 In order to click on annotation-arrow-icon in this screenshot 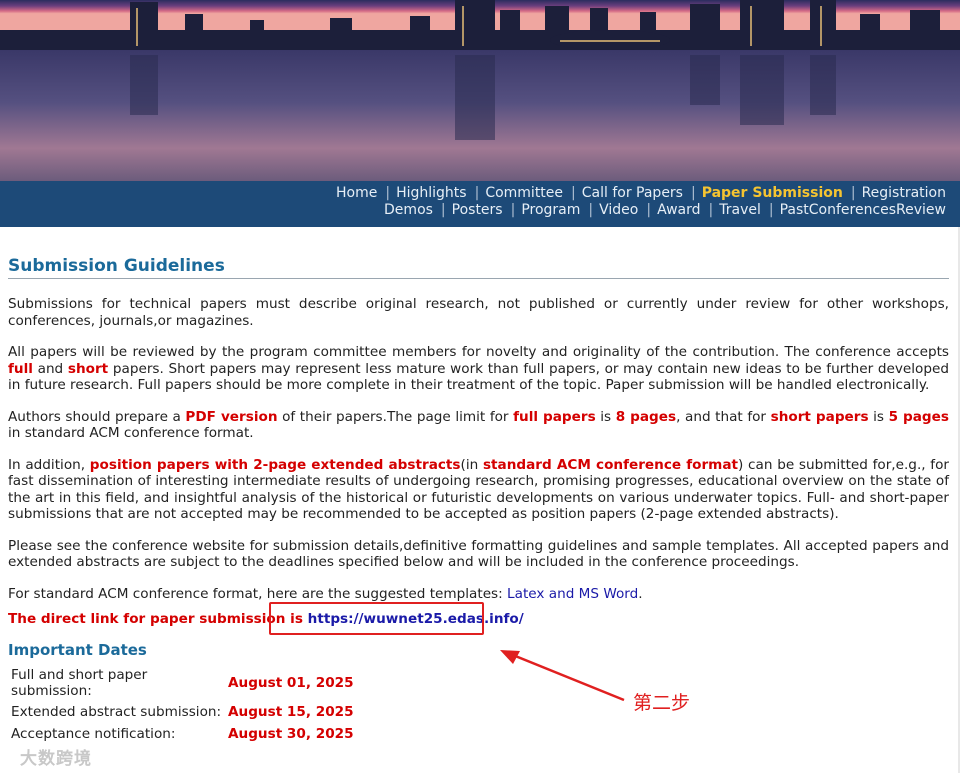, I will do `click(562, 676)`.